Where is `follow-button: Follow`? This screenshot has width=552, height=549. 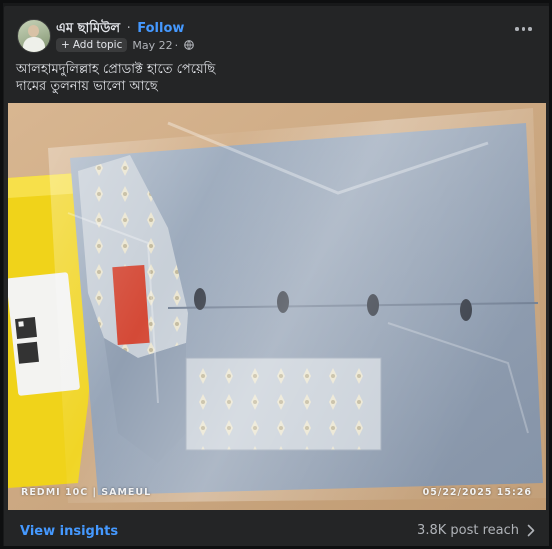 follow-button: Follow is located at coordinates (160, 28).